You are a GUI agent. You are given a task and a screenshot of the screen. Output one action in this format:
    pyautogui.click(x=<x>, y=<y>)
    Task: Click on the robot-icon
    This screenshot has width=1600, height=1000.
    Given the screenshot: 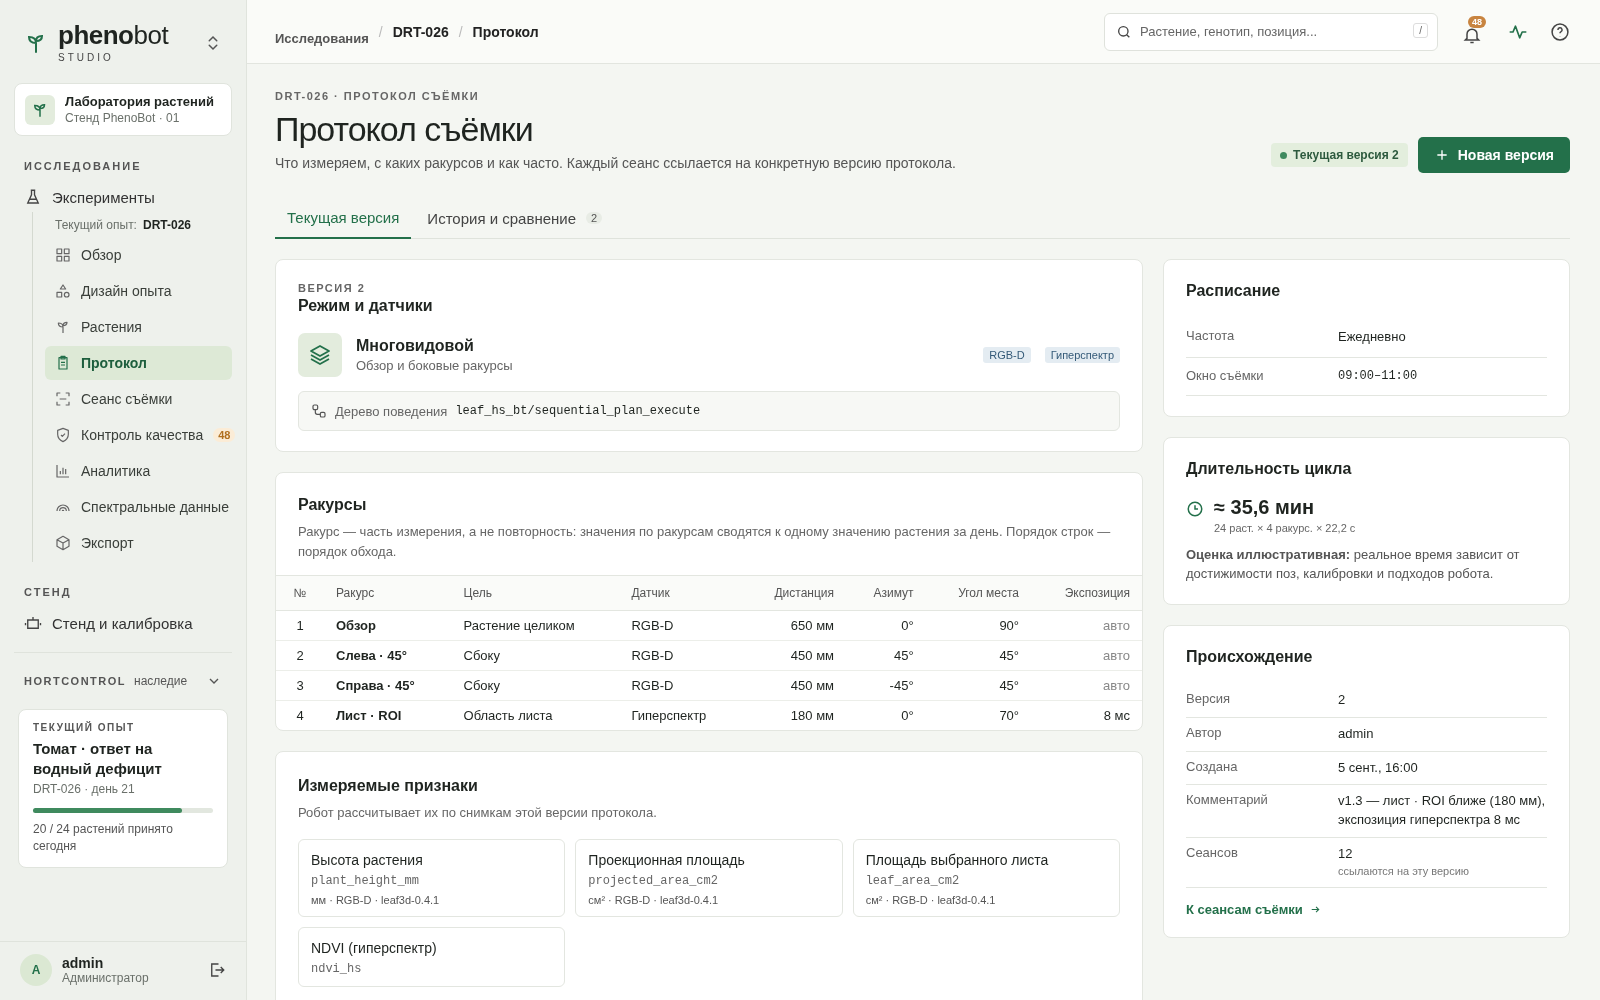 What is the action you would take?
    pyautogui.click(x=33, y=623)
    